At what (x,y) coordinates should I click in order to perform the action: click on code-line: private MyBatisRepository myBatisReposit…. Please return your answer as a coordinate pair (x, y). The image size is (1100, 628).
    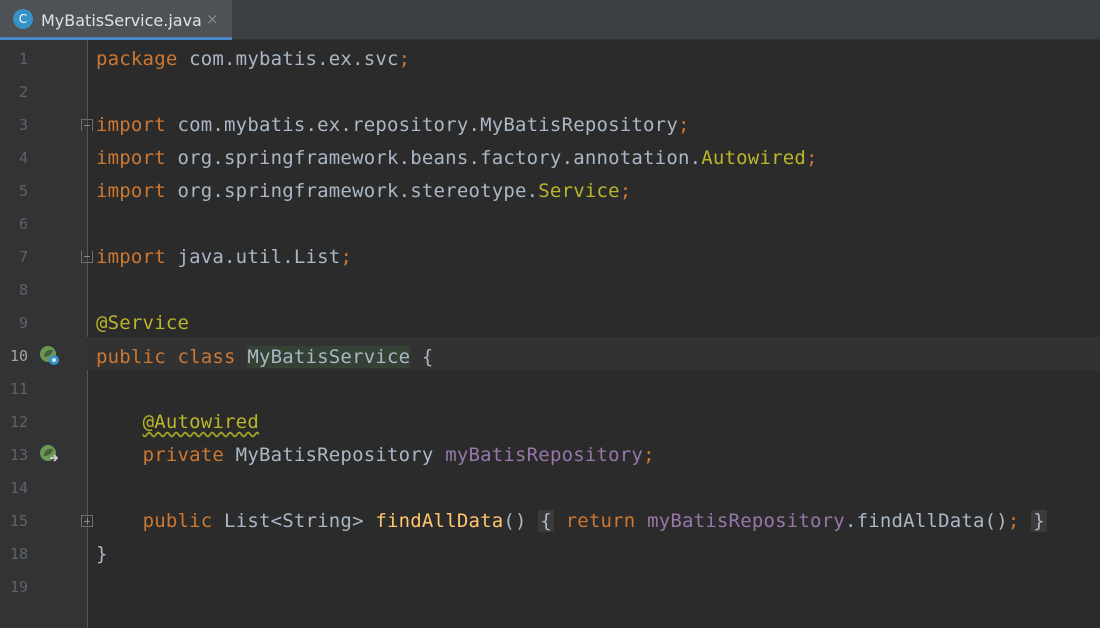
    Looking at the image, I should click on (398, 455).